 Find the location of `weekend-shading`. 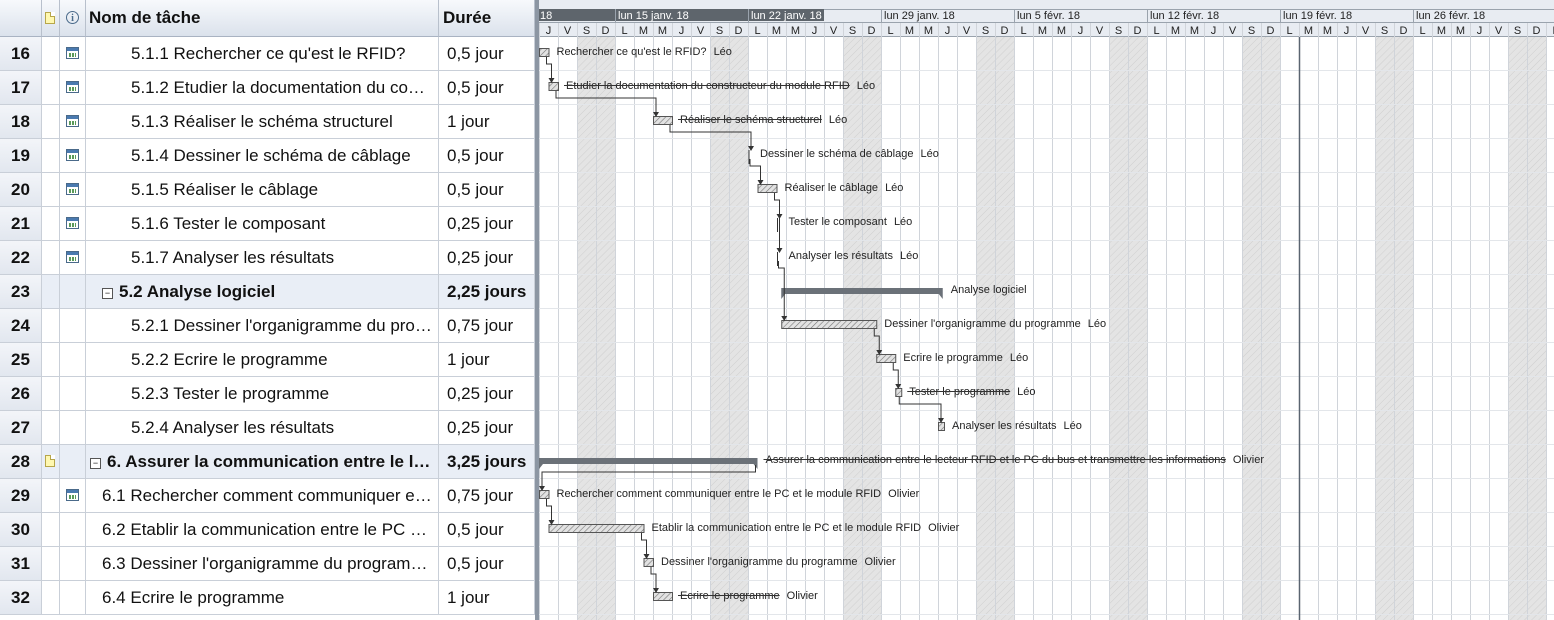

weekend-shading is located at coordinates (1251, 328).